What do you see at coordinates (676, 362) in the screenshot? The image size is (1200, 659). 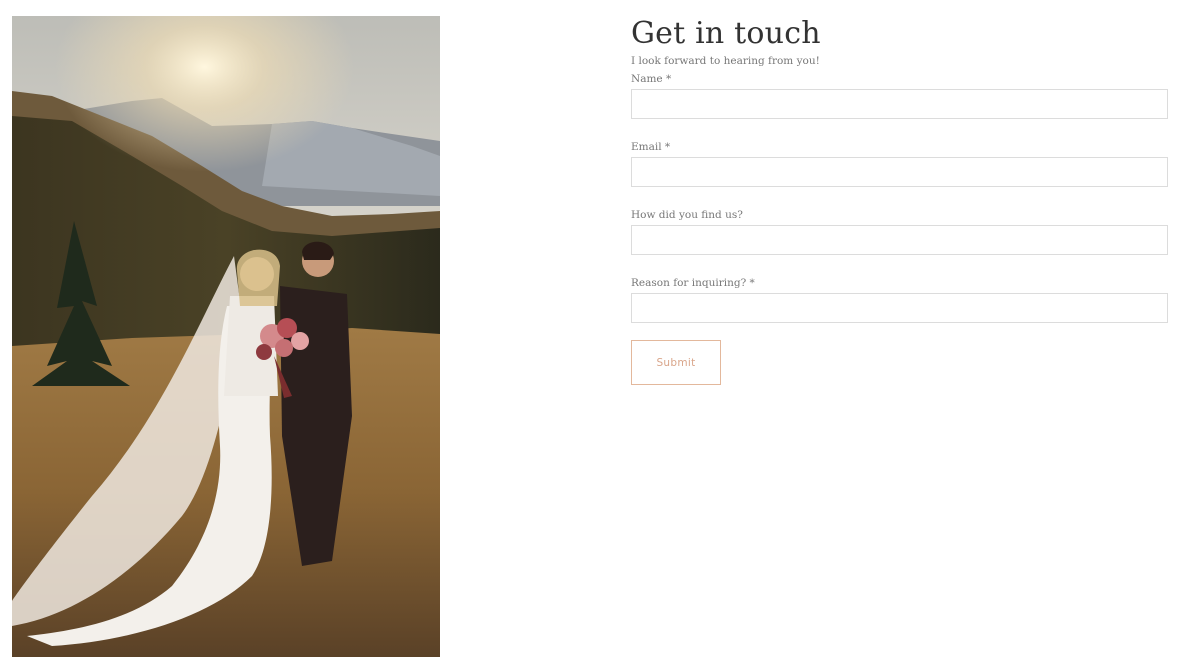 I see `submit-button: Submit` at bounding box center [676, 362].